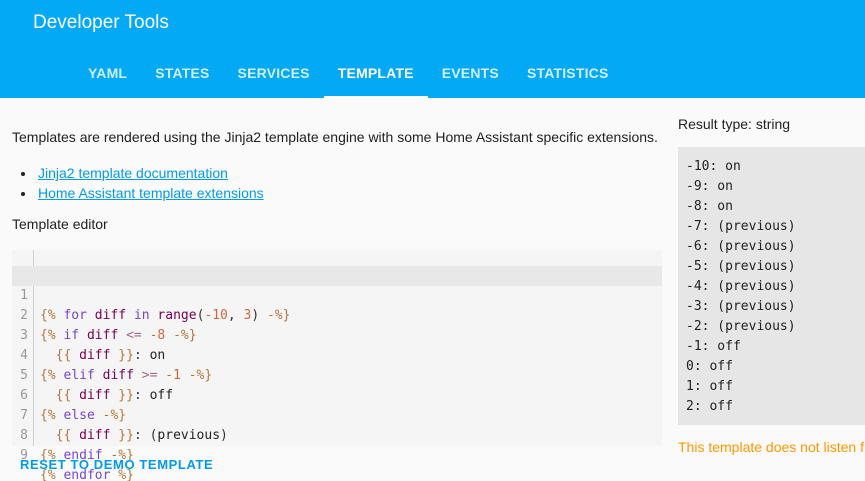  I want to click on result-line: 2: off, so click(709, 406).